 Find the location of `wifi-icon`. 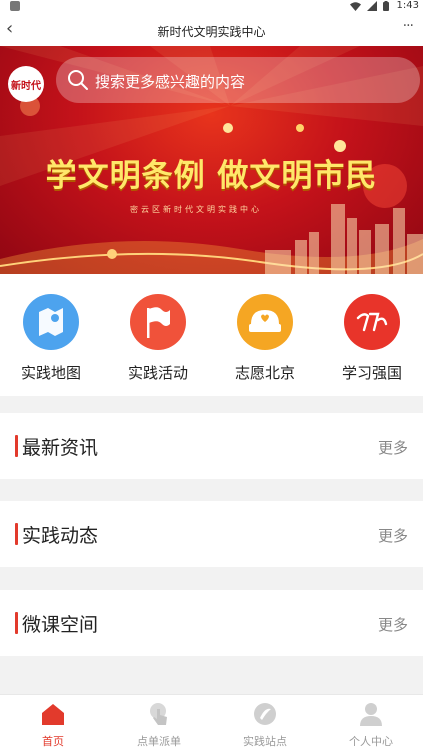

wifi-icon is located at coordinates (355, 6).